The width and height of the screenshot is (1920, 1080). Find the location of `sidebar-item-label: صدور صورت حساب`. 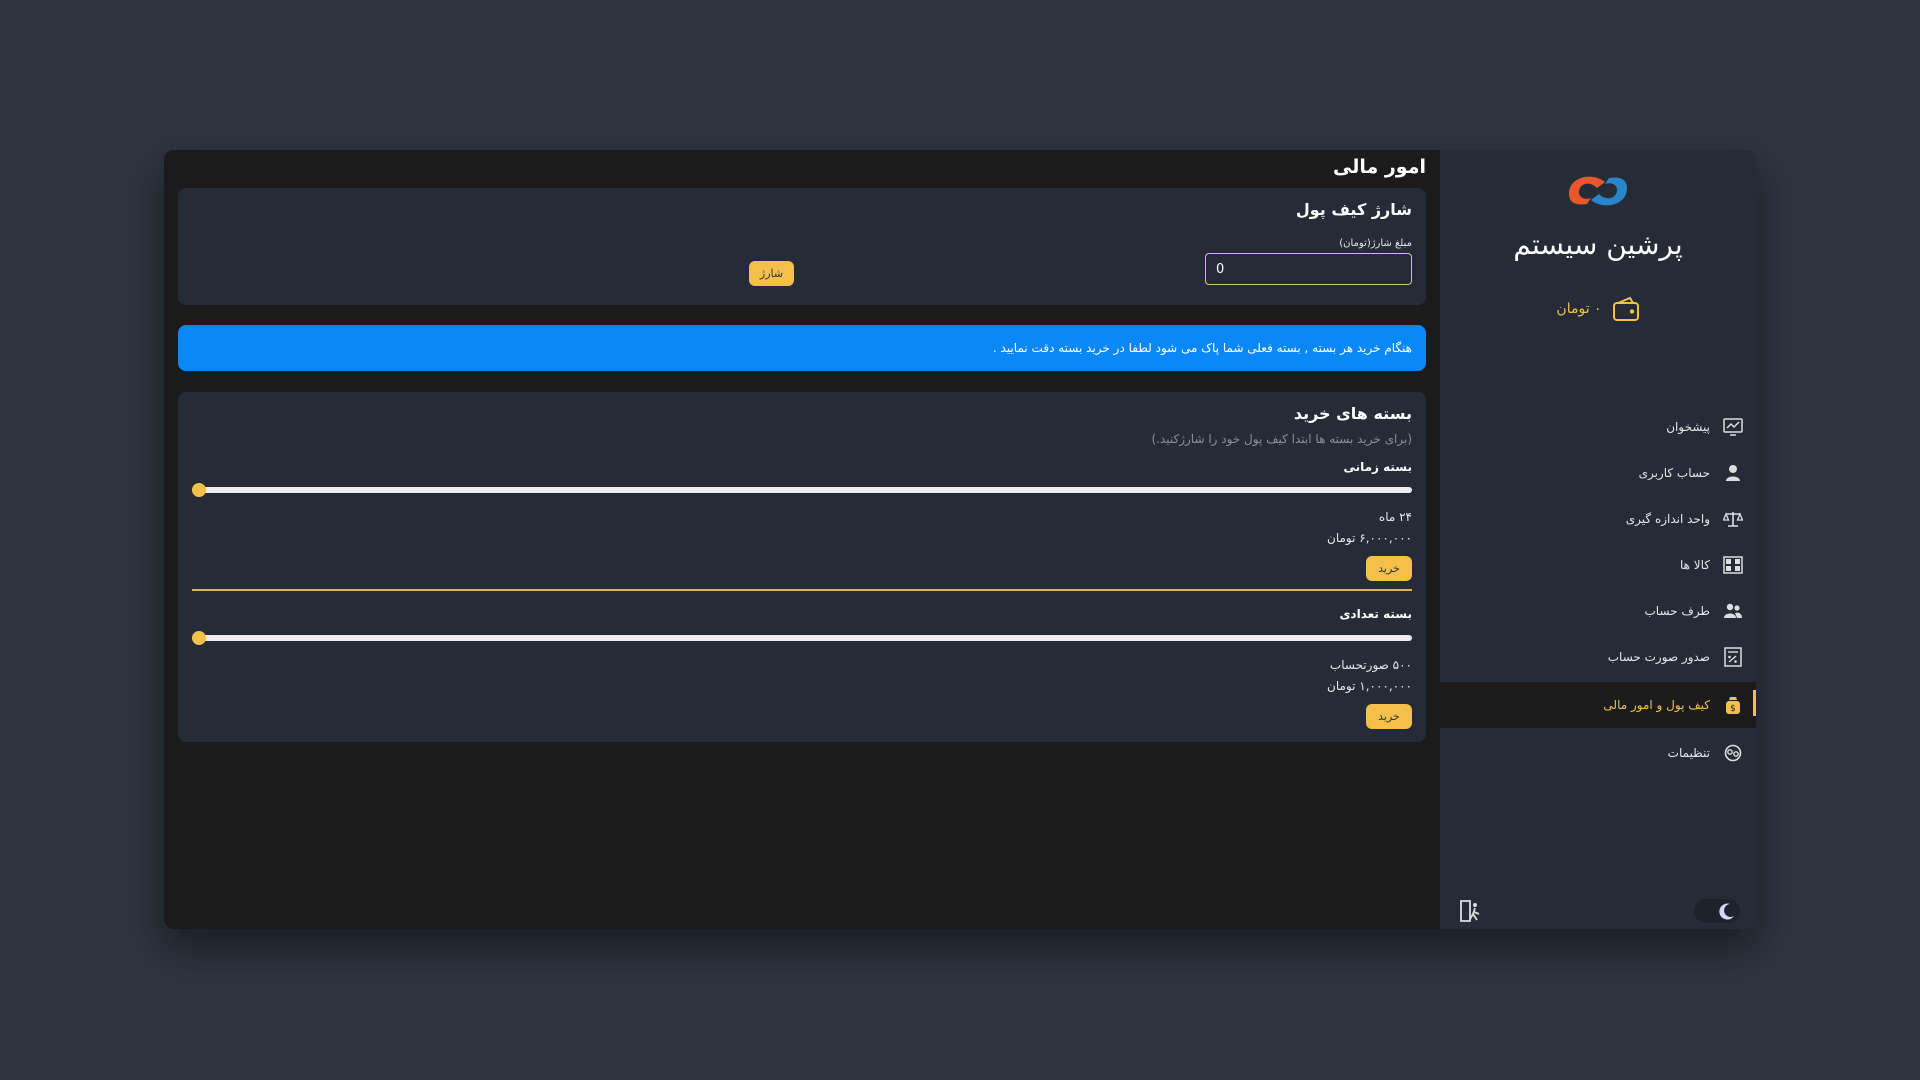

sidebar-item-label: صدور صورت حساب is located at coordinates (1658, 657).